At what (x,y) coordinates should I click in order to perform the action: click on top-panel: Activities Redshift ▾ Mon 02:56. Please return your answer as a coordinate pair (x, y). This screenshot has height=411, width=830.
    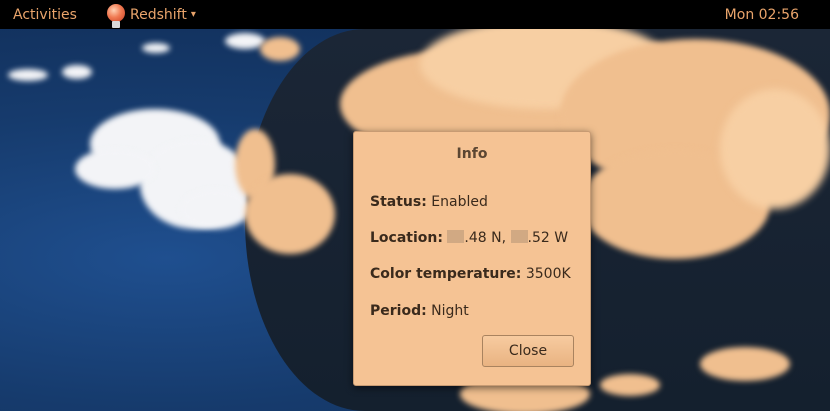
    Looking at the image, I should click on (415, 14).